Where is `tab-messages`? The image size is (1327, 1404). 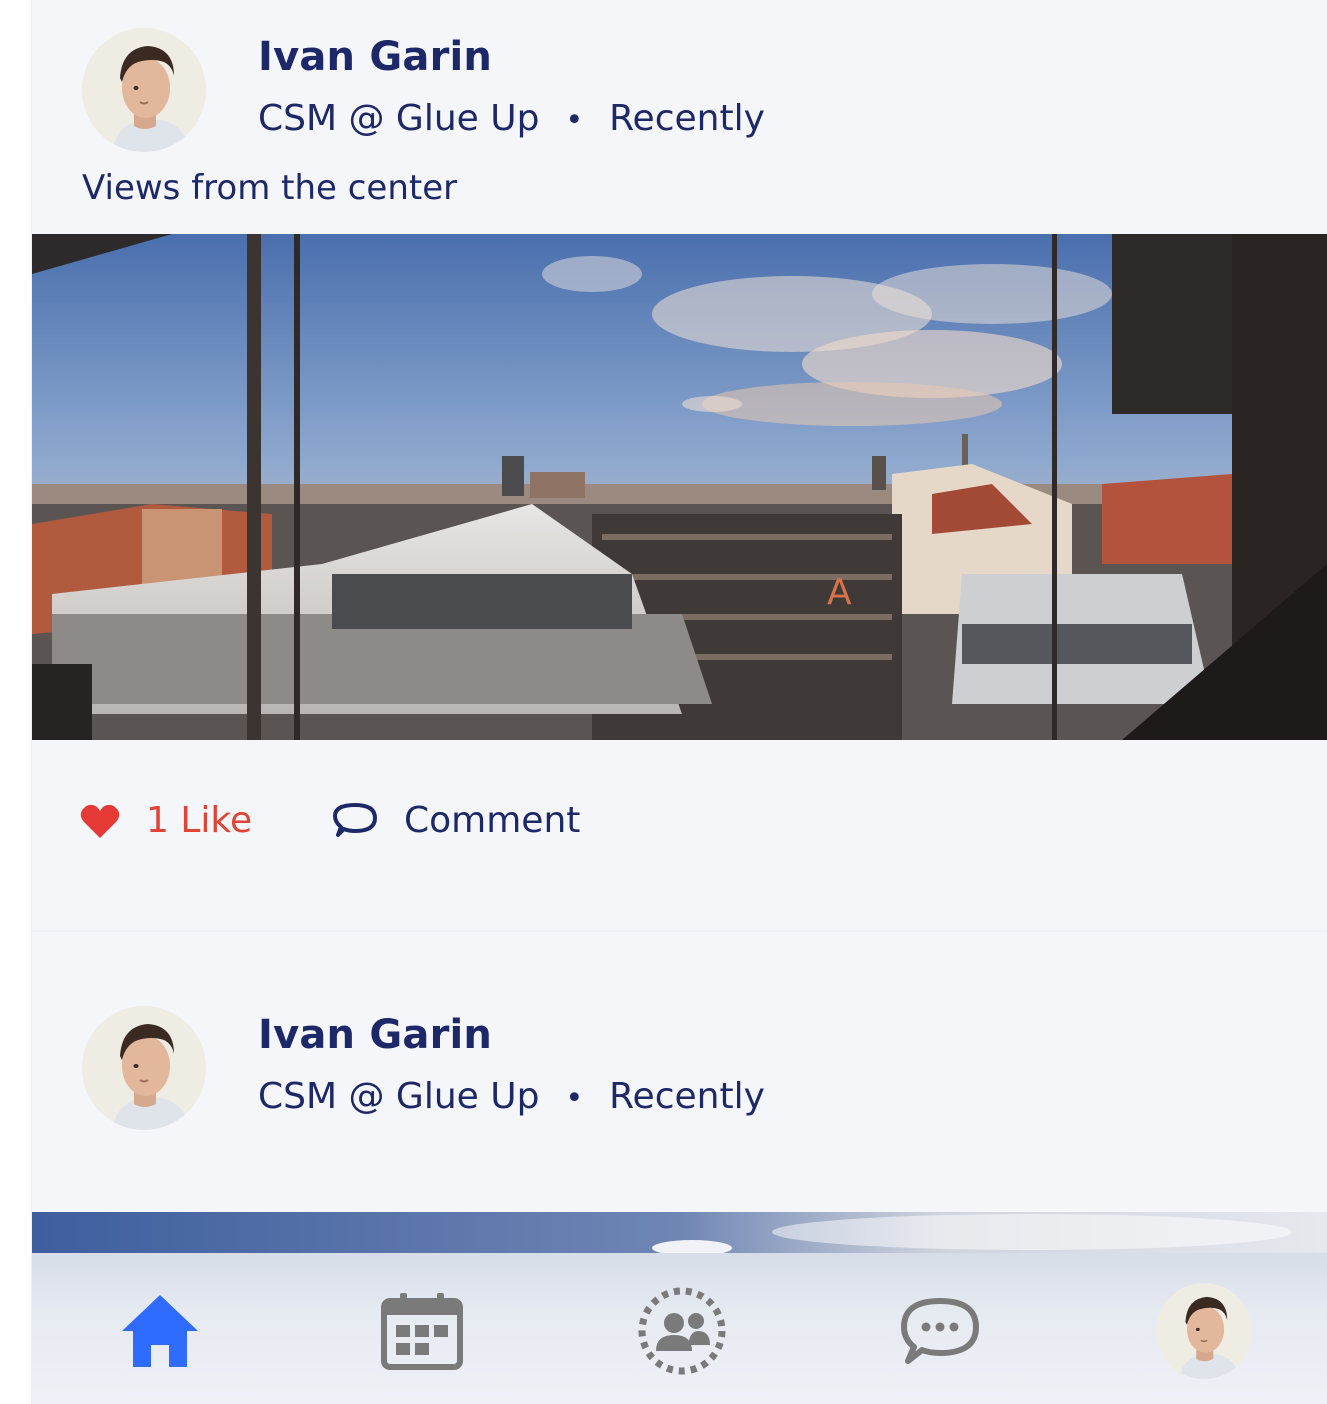
tab-messages is located at coordinates (940, 1331).